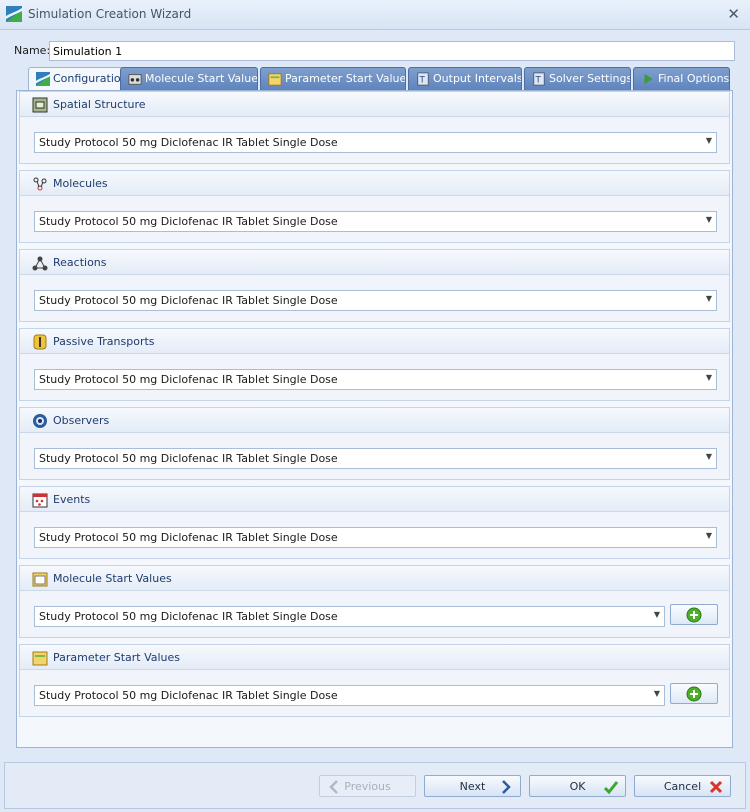  What do you see at coordinates (43, 79) in the screenshot?
I see `configuration-icon` at bounding box center [43, 79].